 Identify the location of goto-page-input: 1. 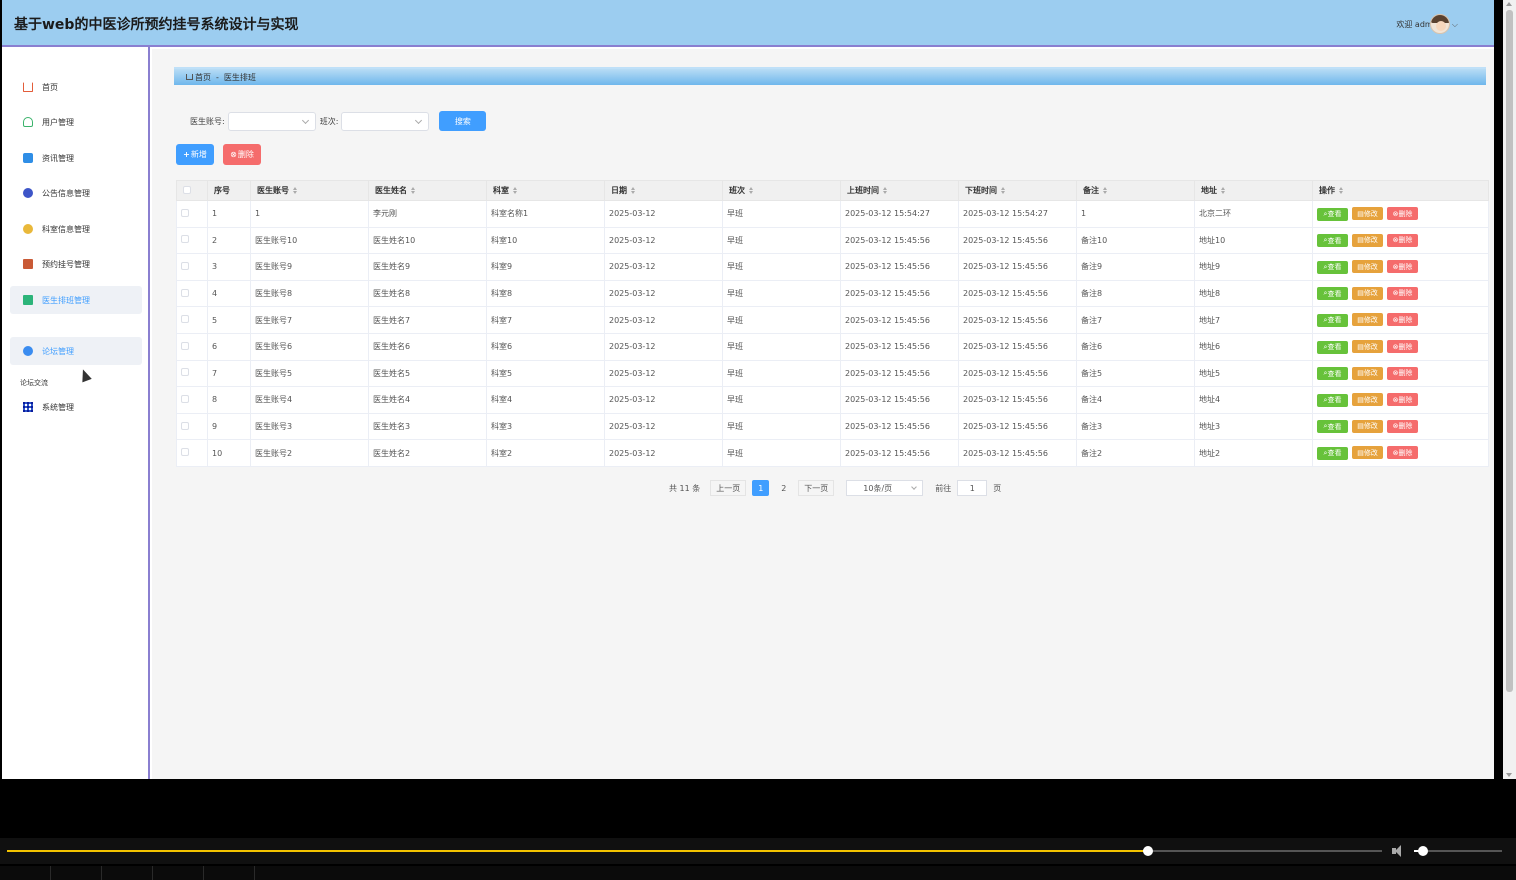
(972, 488).